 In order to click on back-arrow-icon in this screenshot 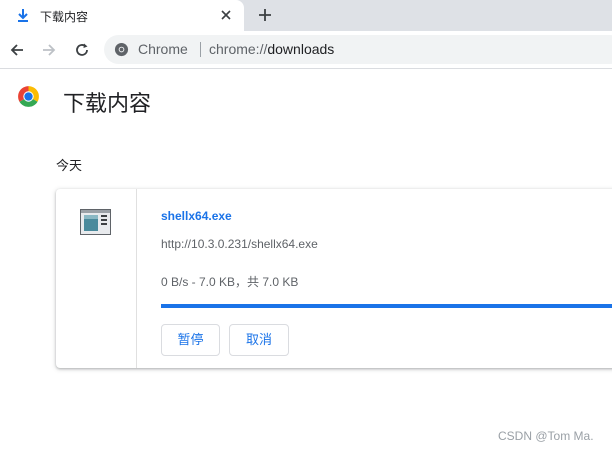, I will do `click(17, 50)`.